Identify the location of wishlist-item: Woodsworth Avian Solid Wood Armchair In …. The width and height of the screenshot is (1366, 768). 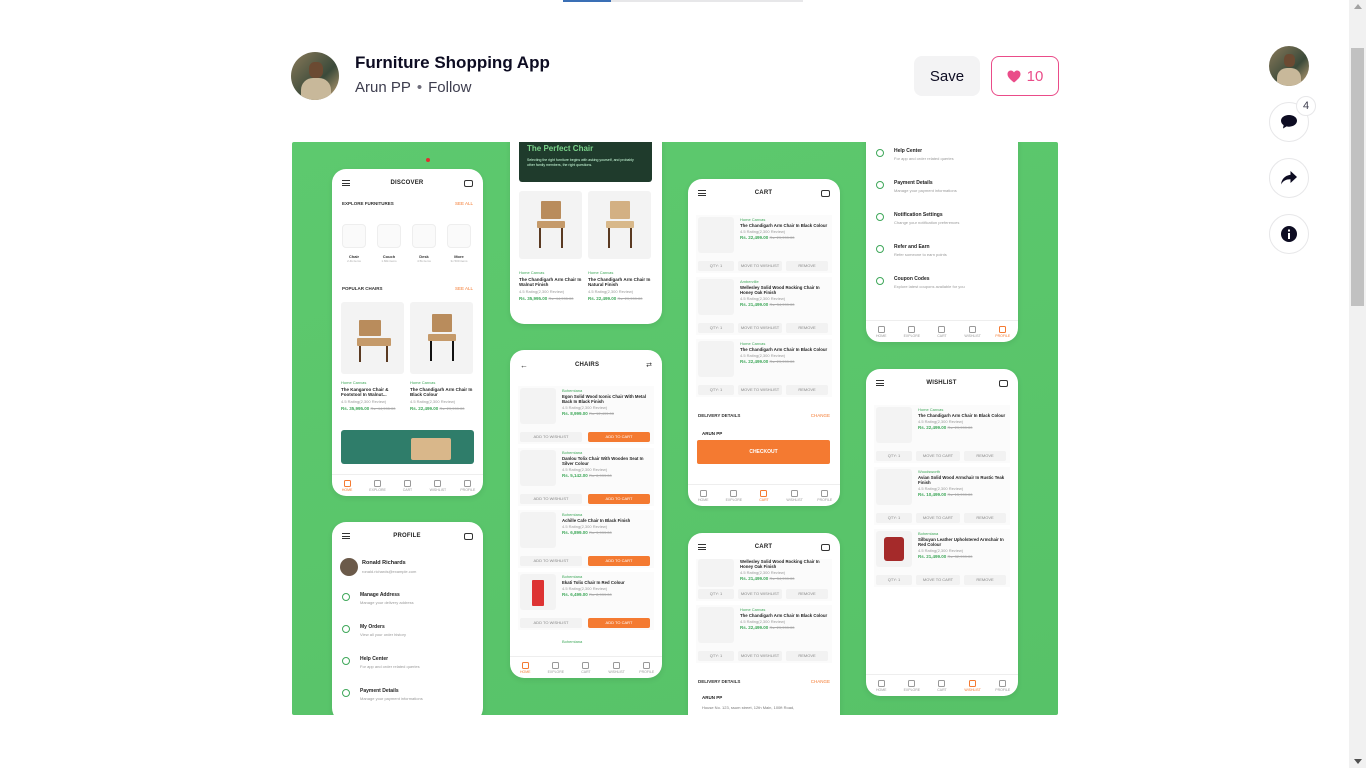
(942, 496).